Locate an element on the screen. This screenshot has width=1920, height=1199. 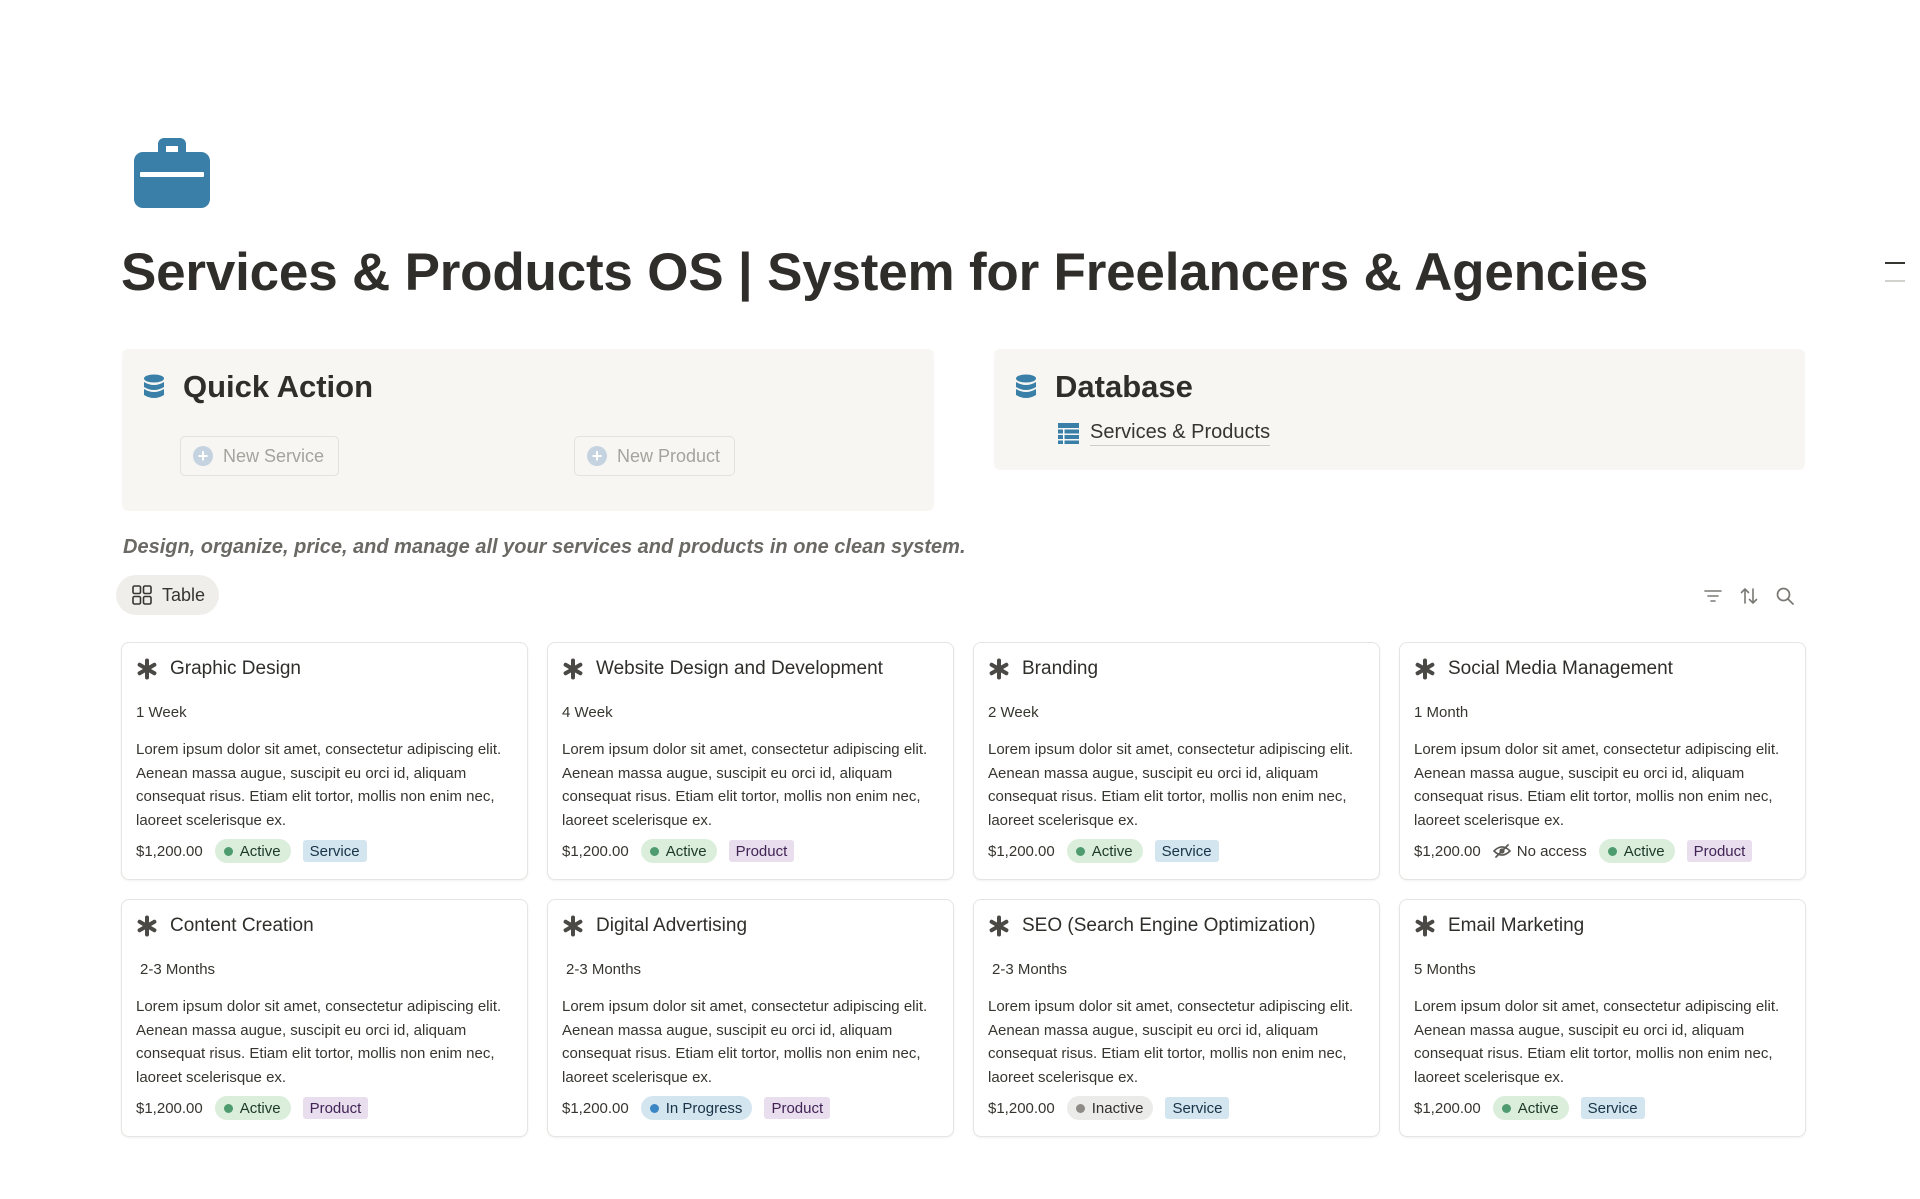
card-title: SEO (Search Engine Optimization) is located at coordinates (1152, 926).